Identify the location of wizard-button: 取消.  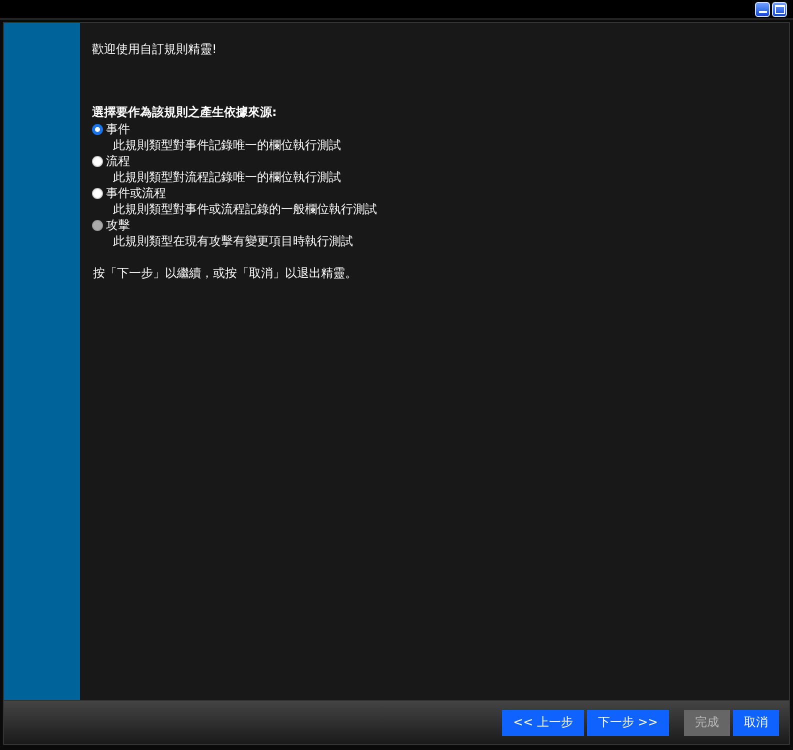
(756, 723).